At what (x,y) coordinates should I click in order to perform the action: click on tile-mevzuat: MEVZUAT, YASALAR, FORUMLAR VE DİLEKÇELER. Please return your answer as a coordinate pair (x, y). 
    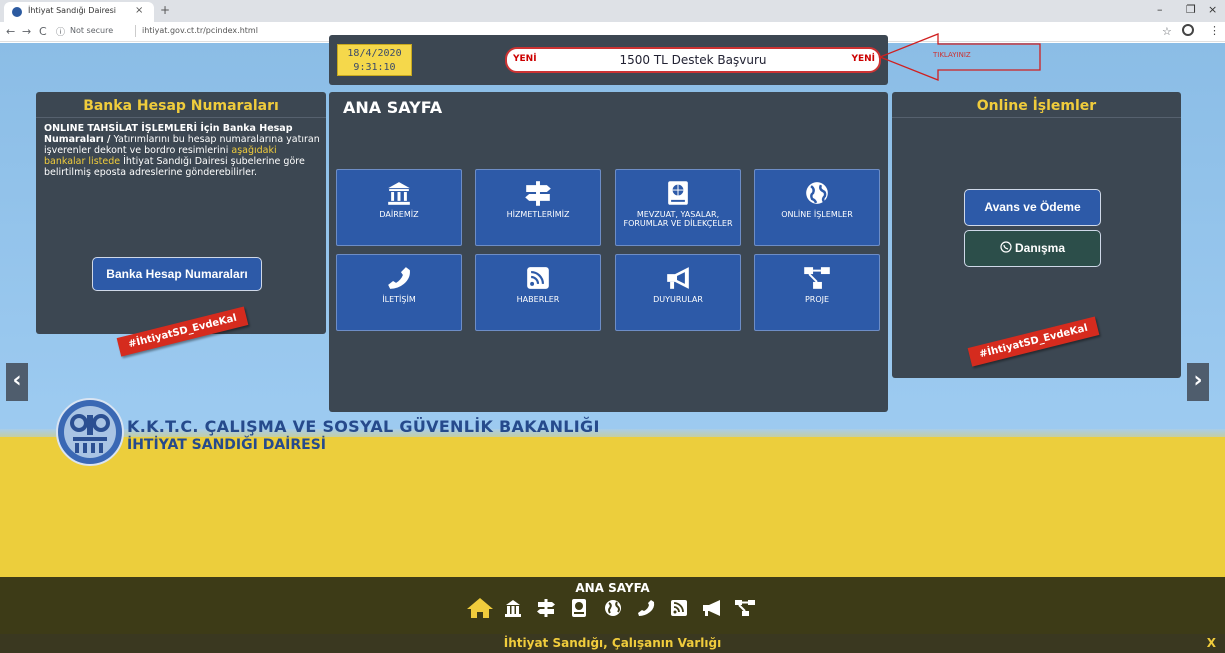
    Looking at the image, I should click on (678, 207).